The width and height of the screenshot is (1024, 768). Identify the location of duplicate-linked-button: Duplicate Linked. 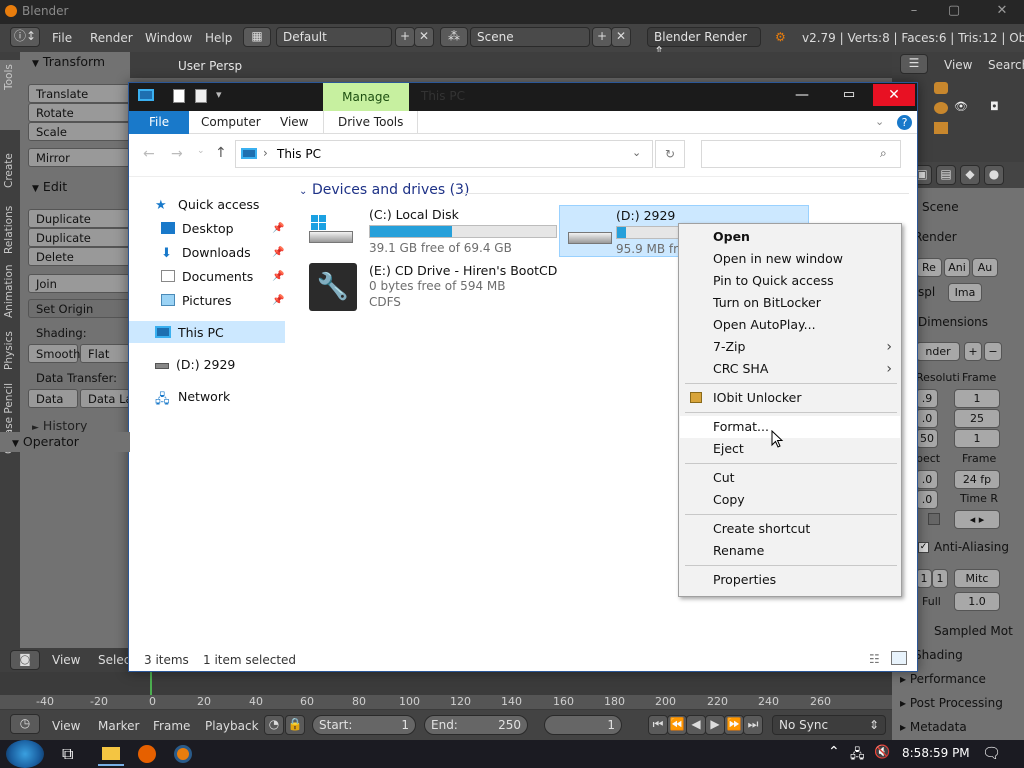
(79, 243).